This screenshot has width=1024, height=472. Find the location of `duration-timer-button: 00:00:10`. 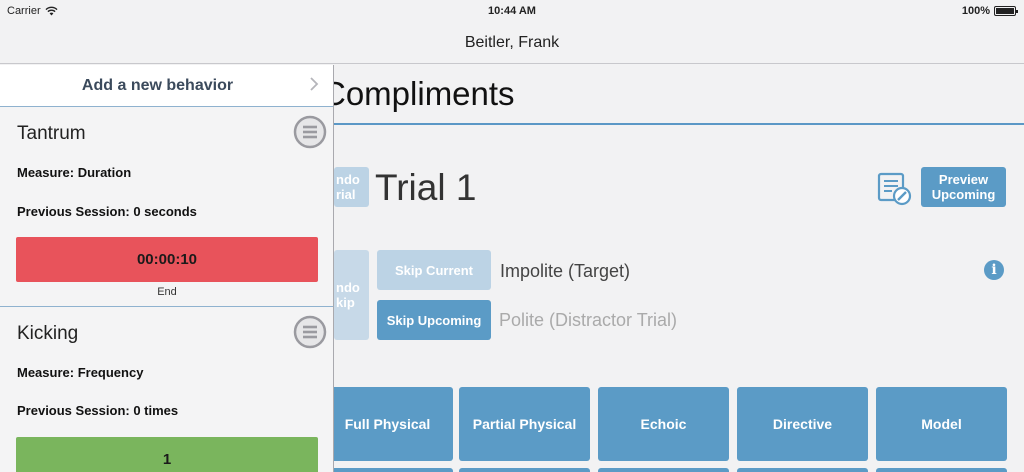

duration-timer-button: 00:00:10 is located at coordinates (167, 259).